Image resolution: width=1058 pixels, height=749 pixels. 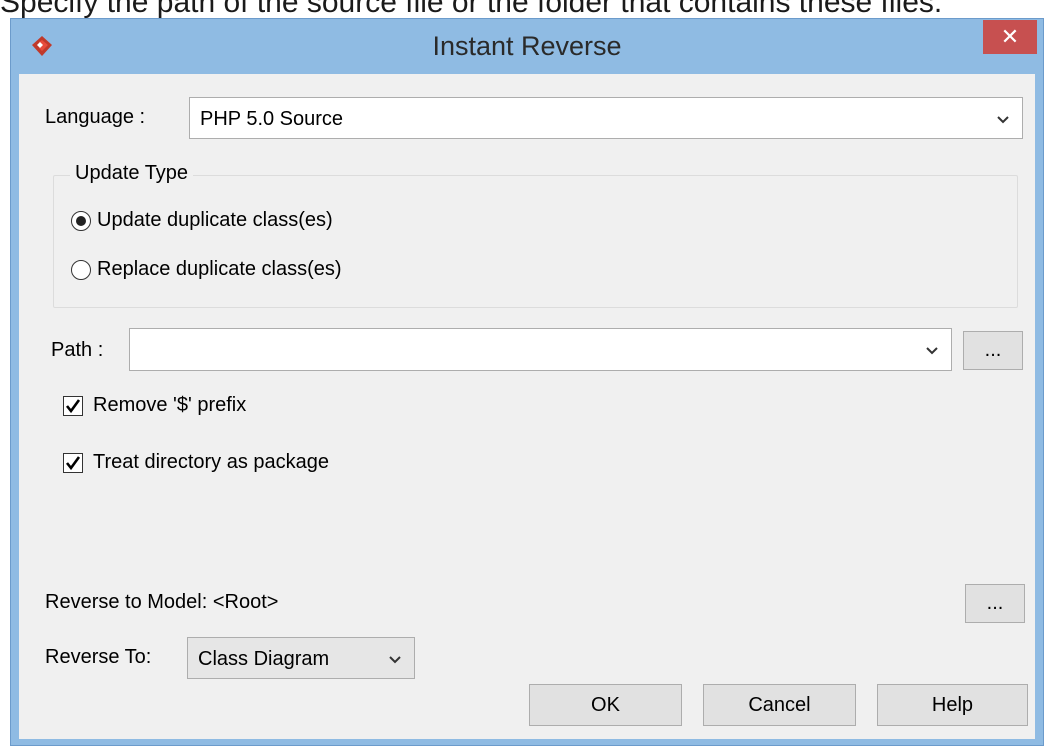 I want to click on reverse-to-label: Reverse To:, so click(x=98, y=657).